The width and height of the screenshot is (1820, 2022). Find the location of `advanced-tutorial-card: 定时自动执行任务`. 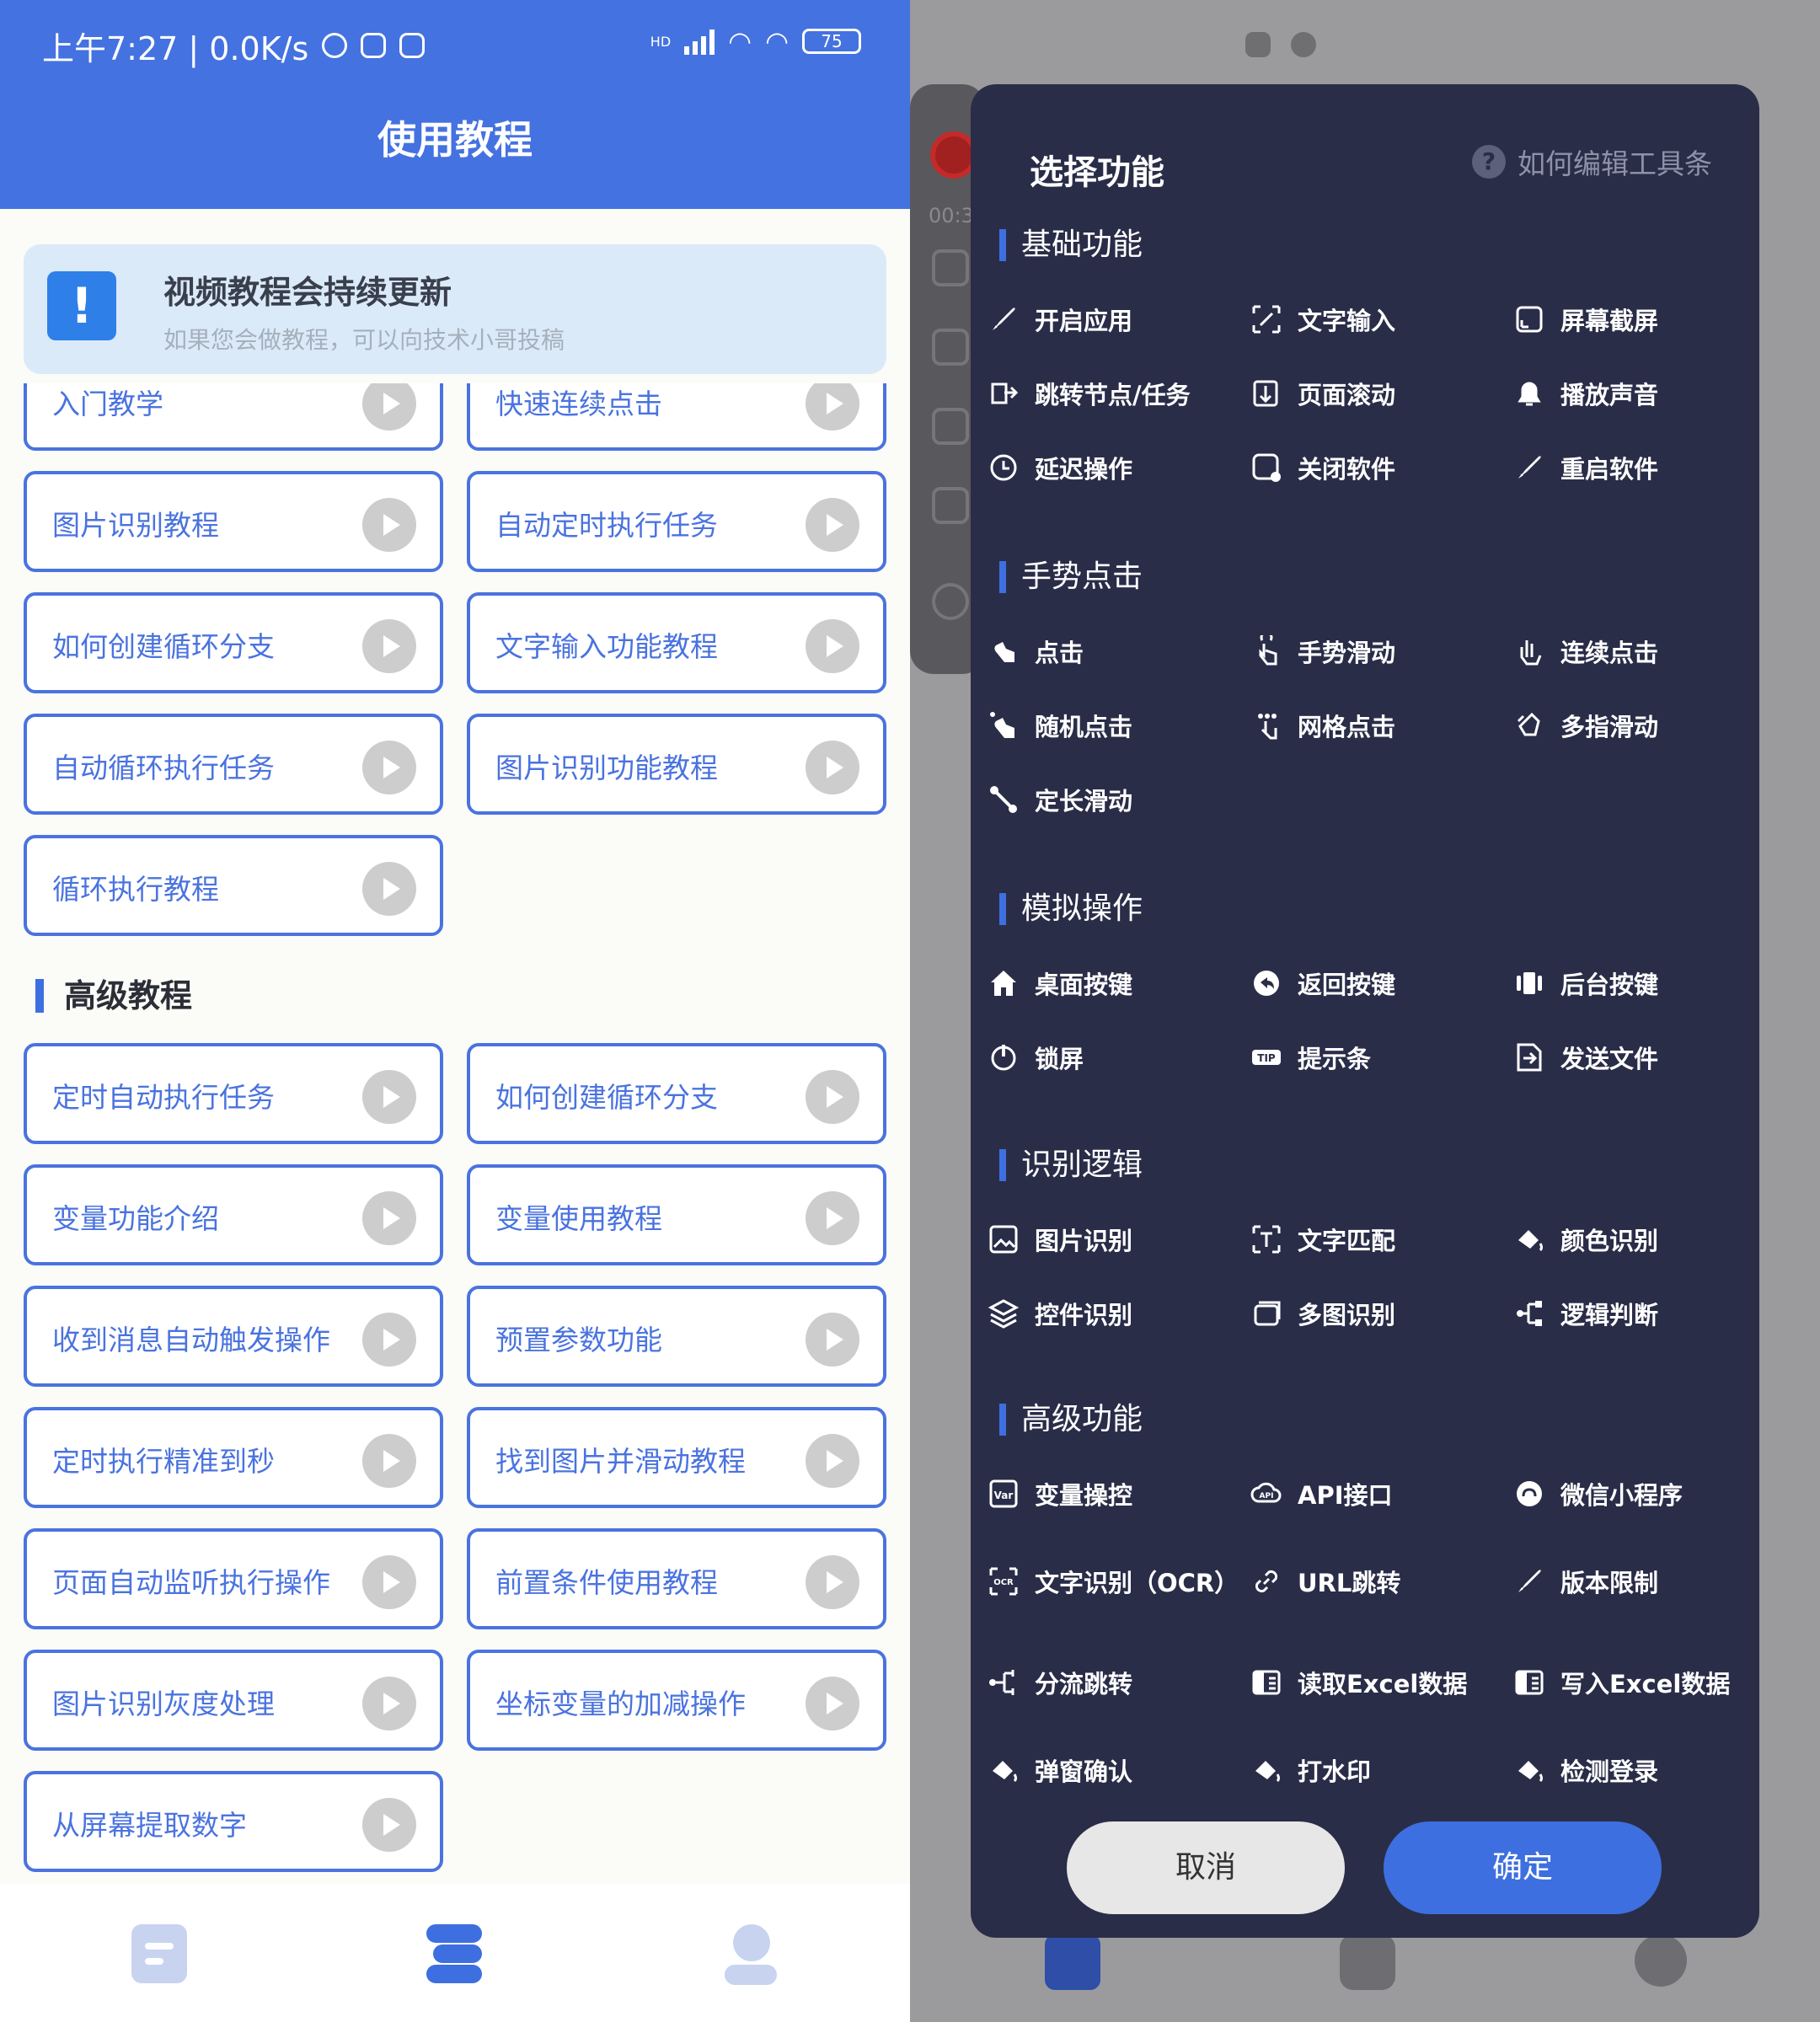

advanced-tutorial-card: 定时自动执行任务 is located at coordinates (233, 1093).